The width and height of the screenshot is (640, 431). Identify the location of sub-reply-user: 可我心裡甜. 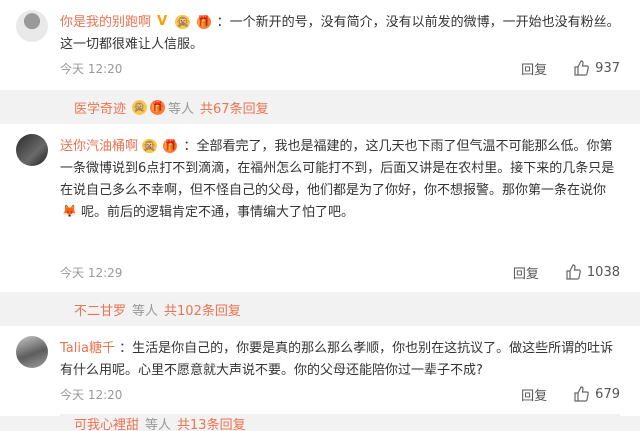
(106, 422).